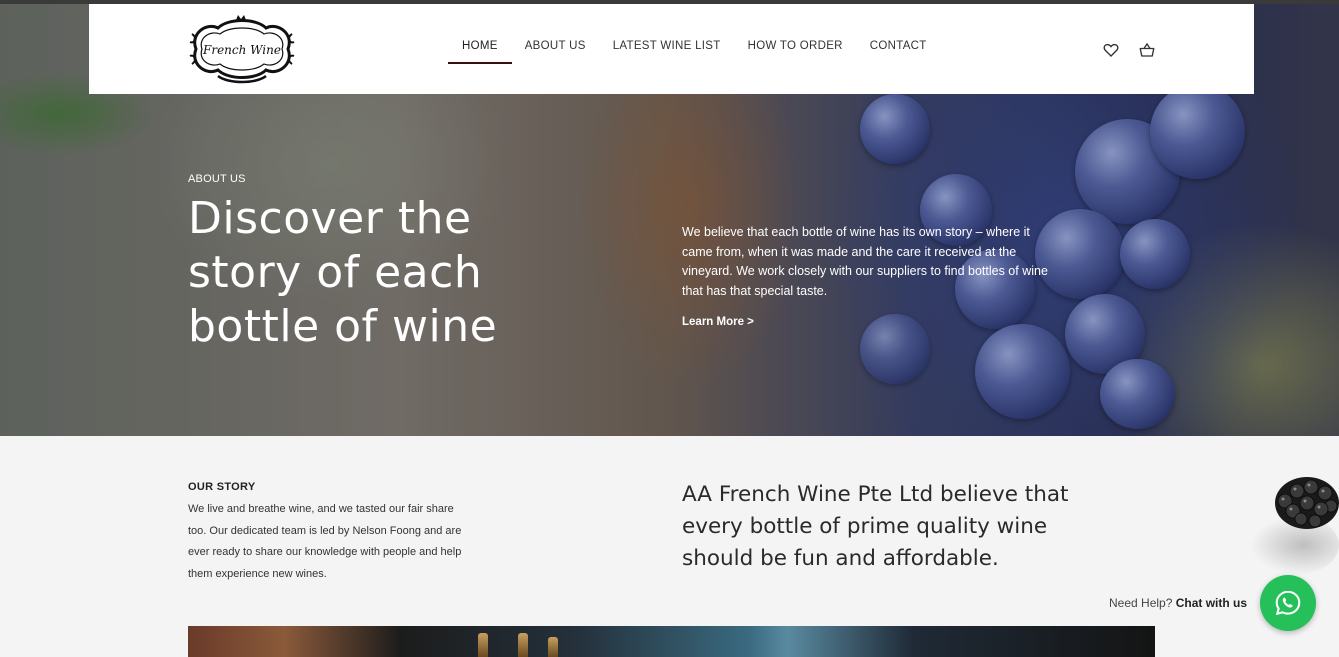 This screenshot has height=657, width=1339. Describe the element at coordinates (1211, 603) in the screenshot. I see `chat-label-action: Chat with us` at that location.